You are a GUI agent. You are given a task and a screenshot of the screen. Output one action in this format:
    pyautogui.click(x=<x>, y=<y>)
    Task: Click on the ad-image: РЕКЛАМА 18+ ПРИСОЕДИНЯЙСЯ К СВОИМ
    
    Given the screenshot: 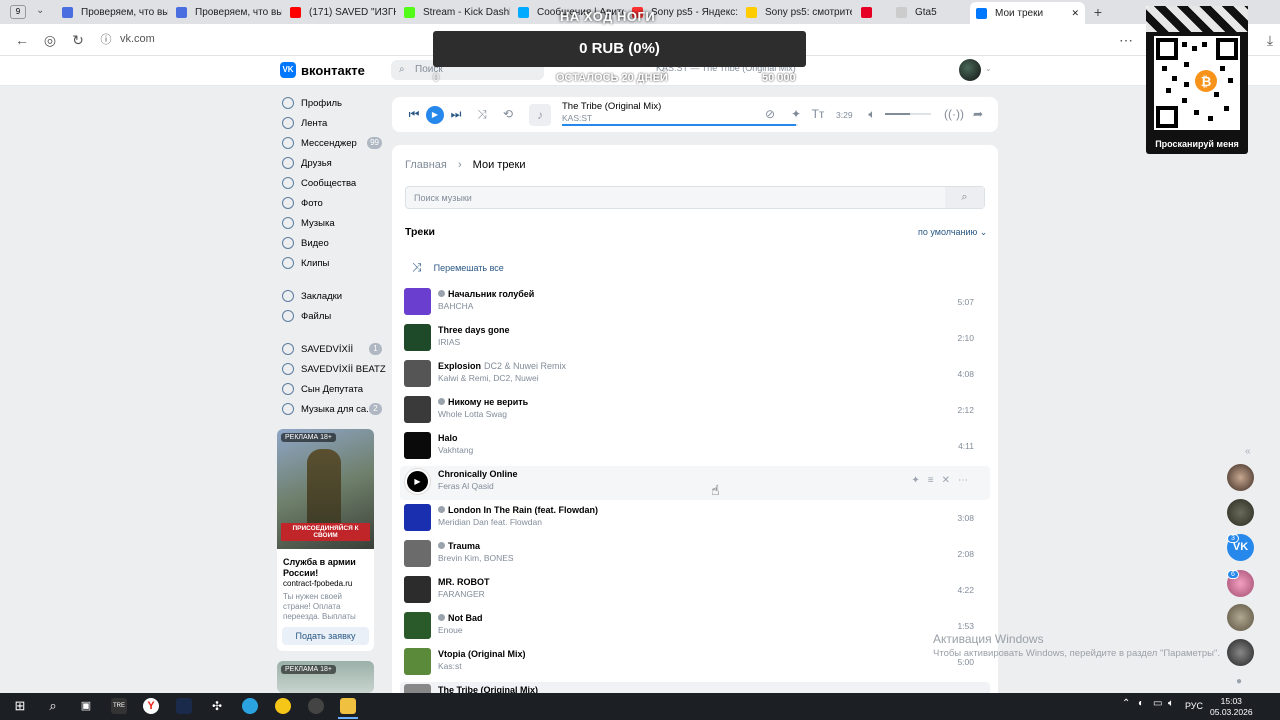 What is the action you would take?
    pyautogui.click(x=325, y=489)
    